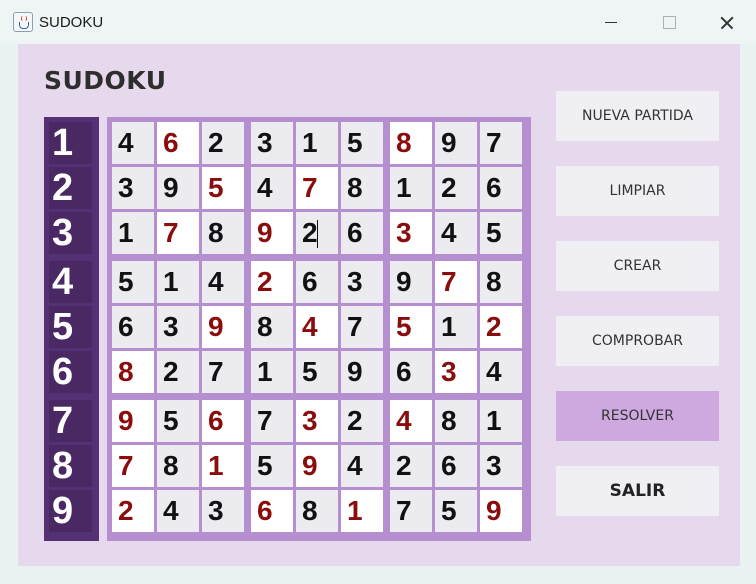 The height and width of the screenshot is (584, 756). I want to click on new-game-button: NUEVA PARTIDA, so click(637, 116).